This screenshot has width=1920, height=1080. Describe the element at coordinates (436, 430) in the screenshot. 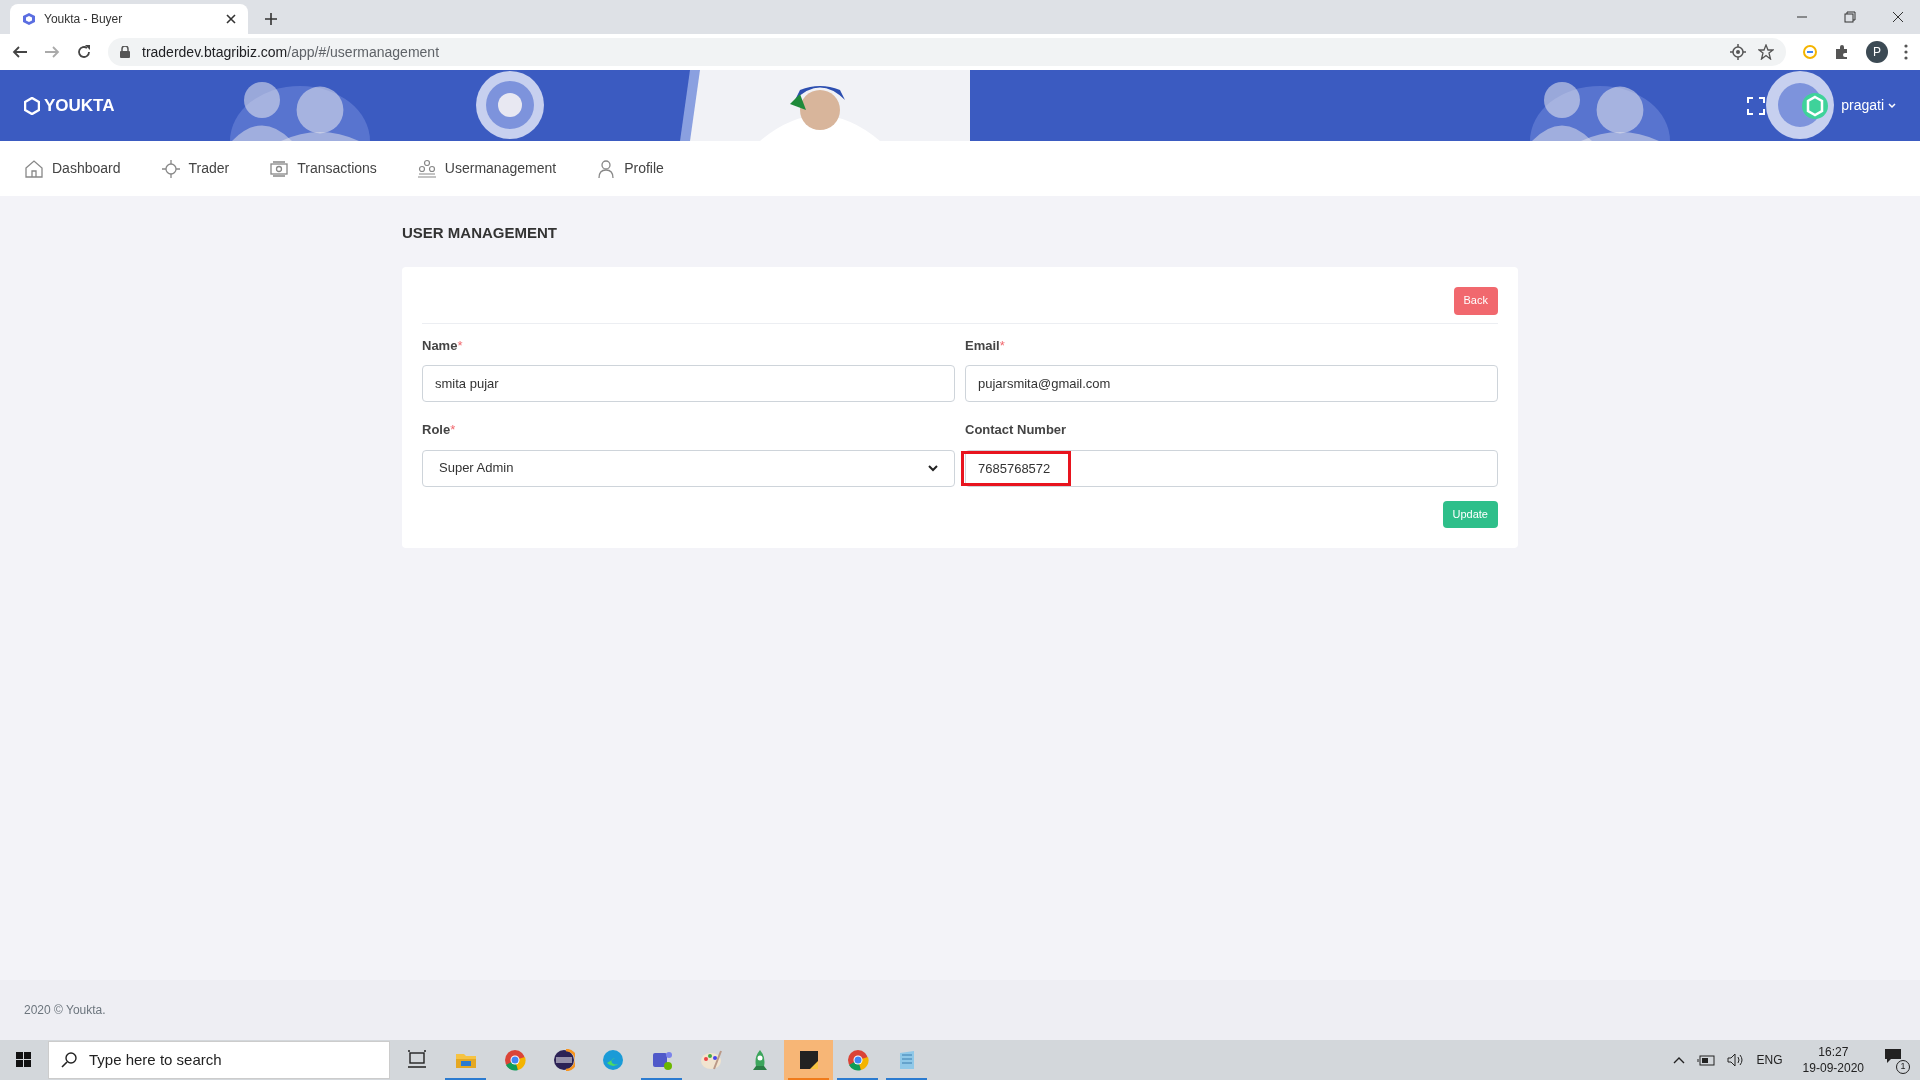

I see `field-label: Role` at that location.